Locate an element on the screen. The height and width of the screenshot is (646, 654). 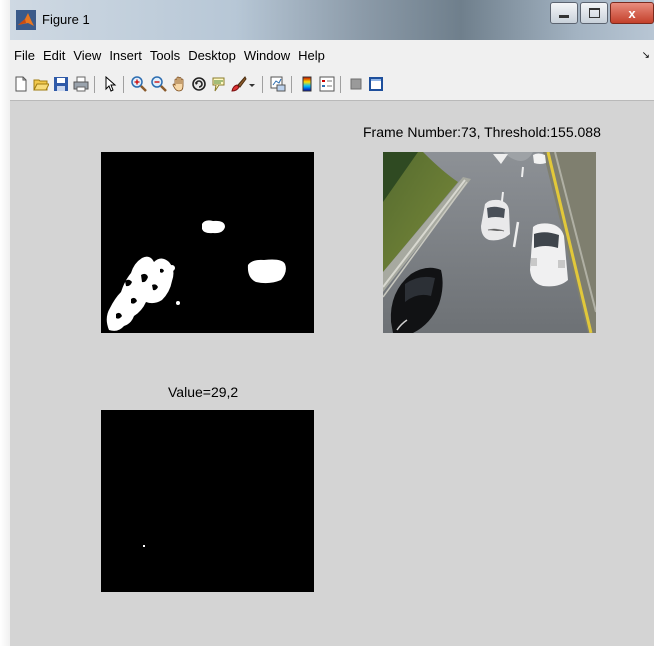
close-button: x is located at coordinates (632, 13).